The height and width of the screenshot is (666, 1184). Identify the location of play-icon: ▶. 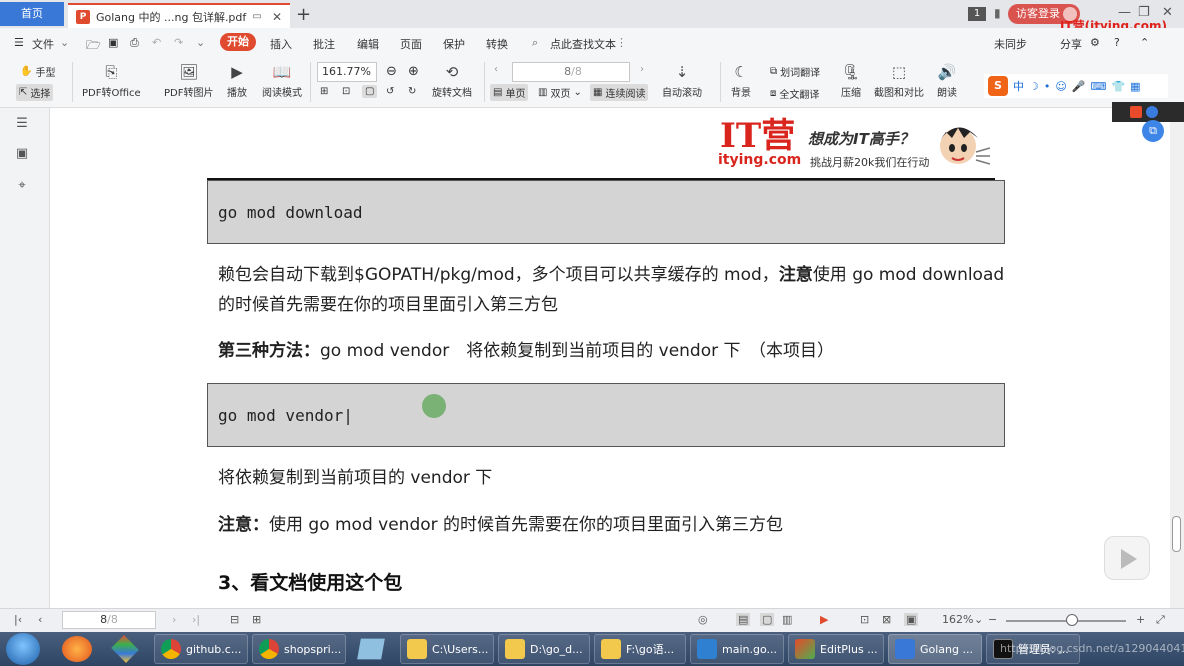
(824, 619).